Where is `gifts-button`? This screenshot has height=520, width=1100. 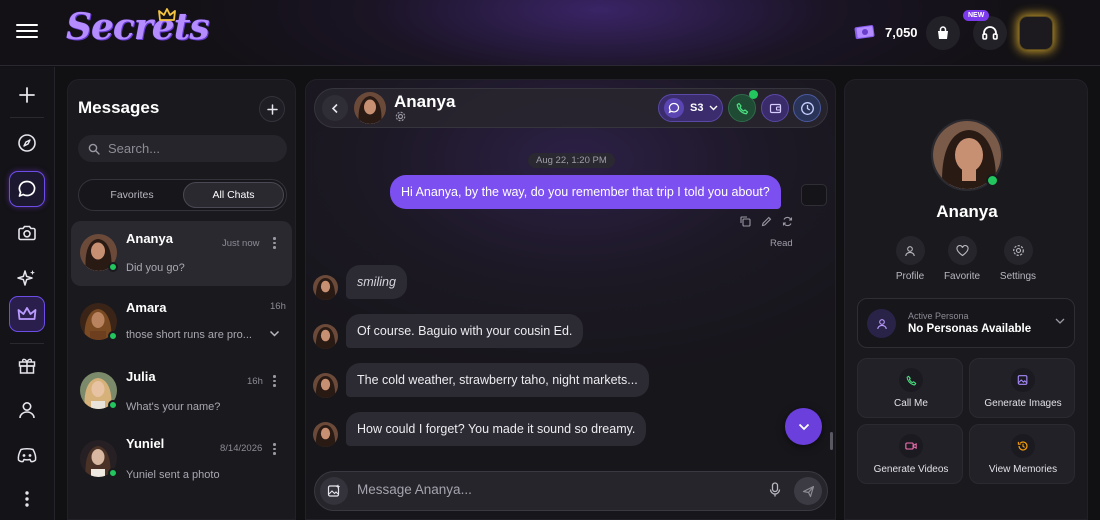
gifts-button is located at coordinates (27, 365).